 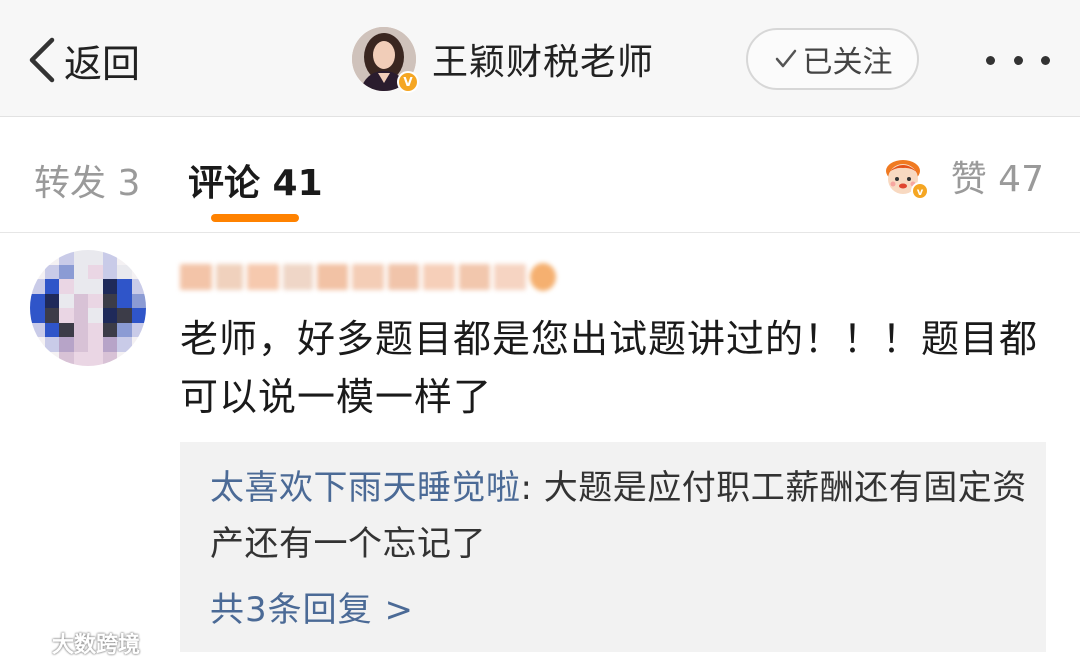 What do you see at coordinates (312, 606) in the screenshot?
I see `view-replies-link: 共3条回复 >` at bounding box center [312, 606].